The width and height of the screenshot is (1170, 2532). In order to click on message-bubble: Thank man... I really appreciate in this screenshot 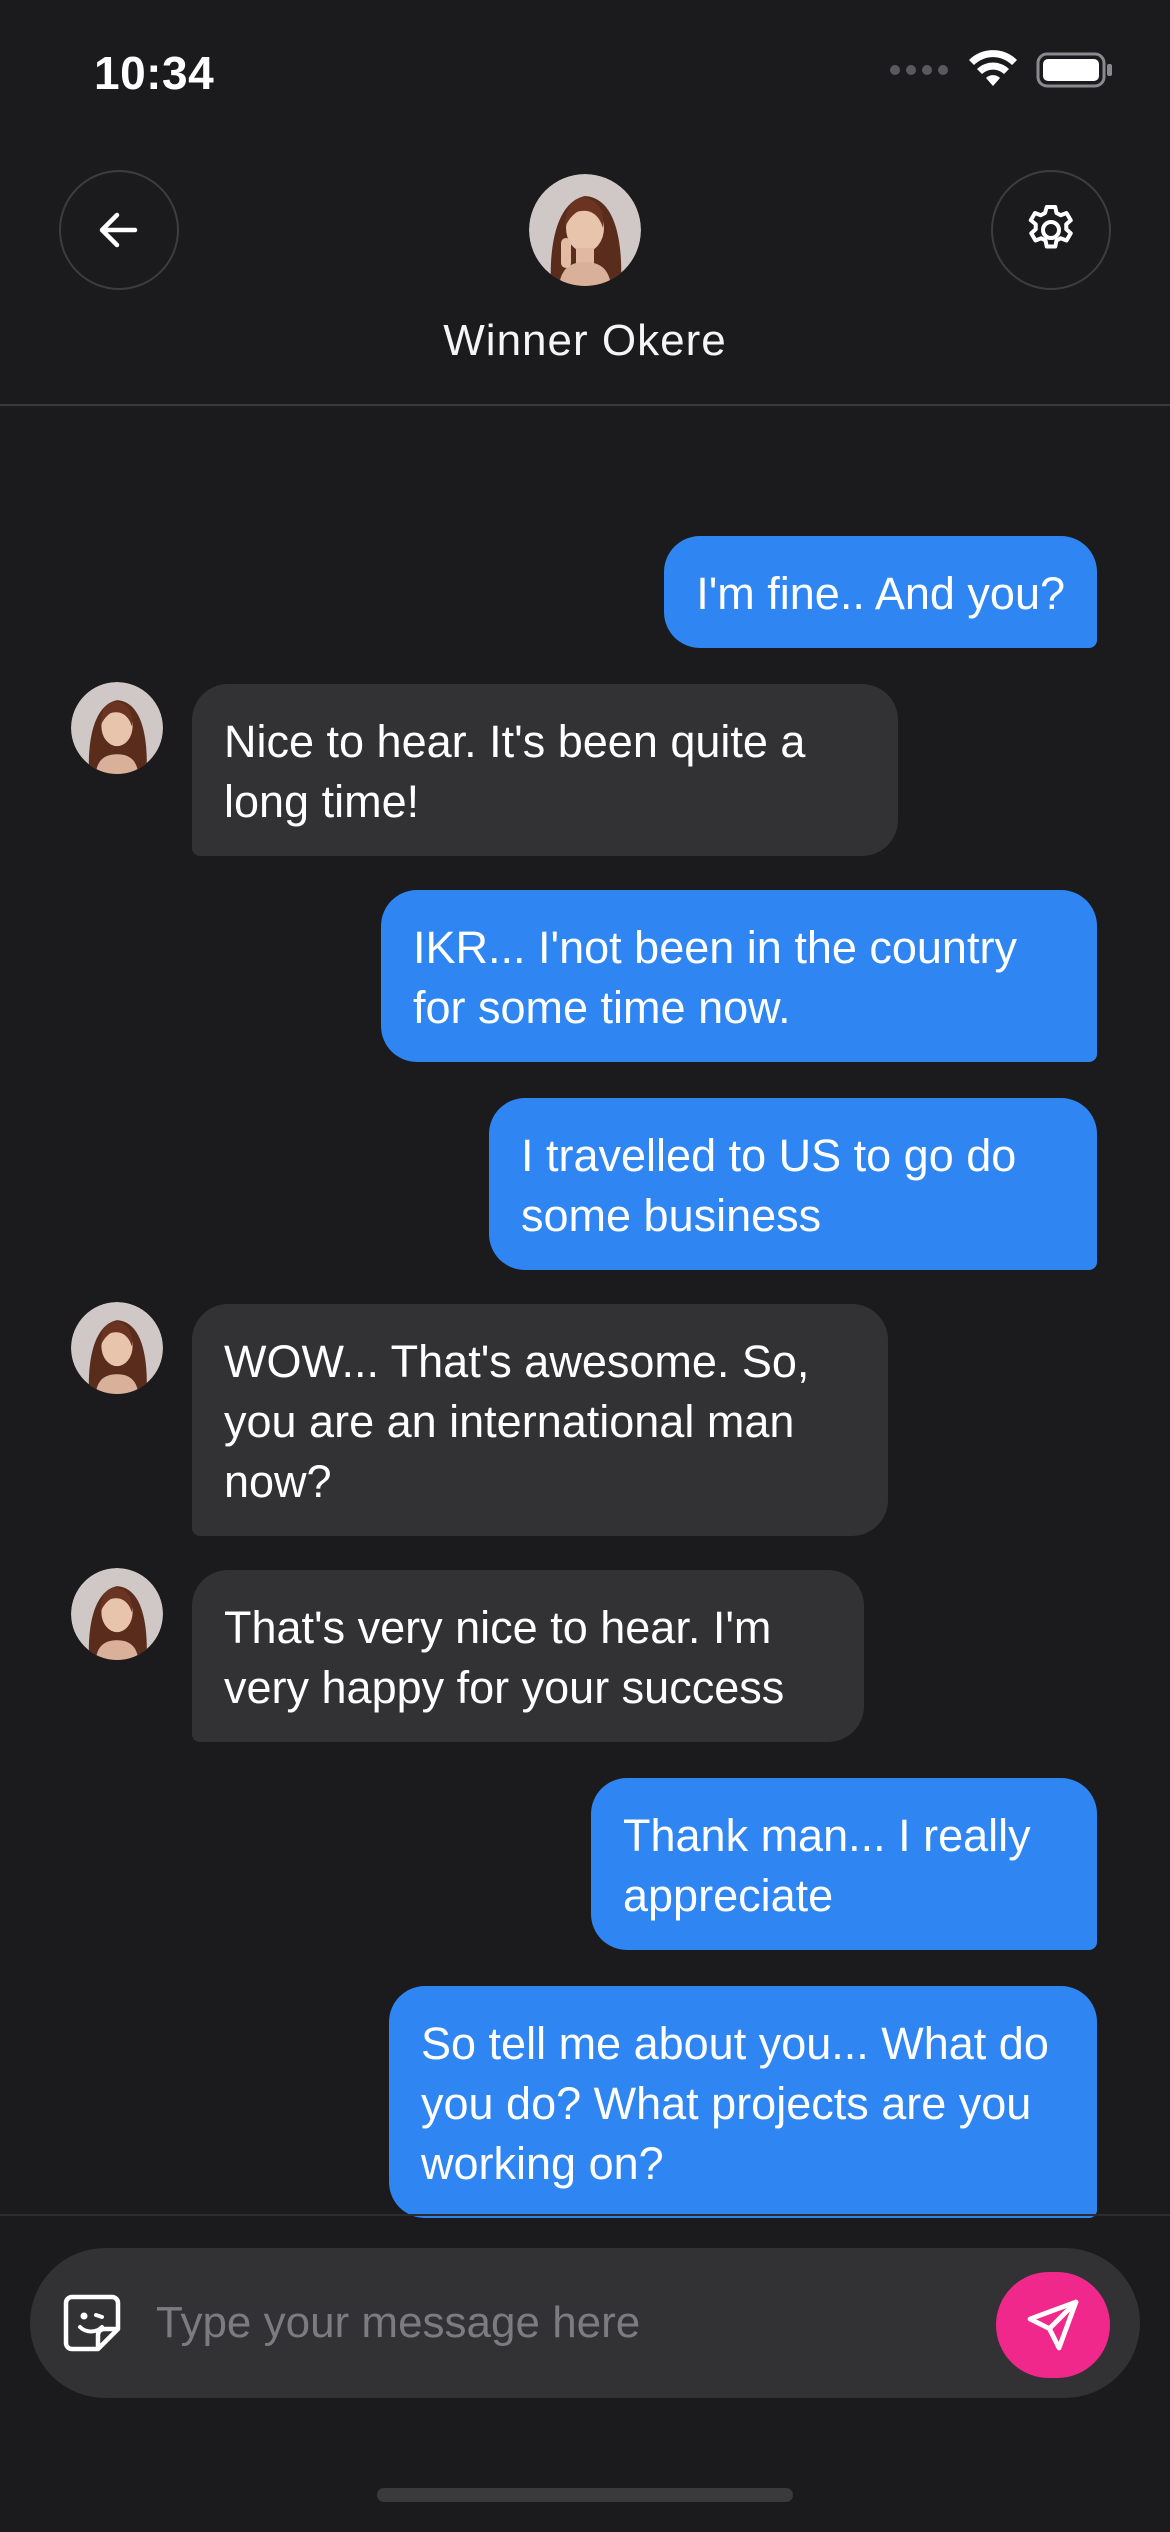, I will do `click(844, 1864)`.